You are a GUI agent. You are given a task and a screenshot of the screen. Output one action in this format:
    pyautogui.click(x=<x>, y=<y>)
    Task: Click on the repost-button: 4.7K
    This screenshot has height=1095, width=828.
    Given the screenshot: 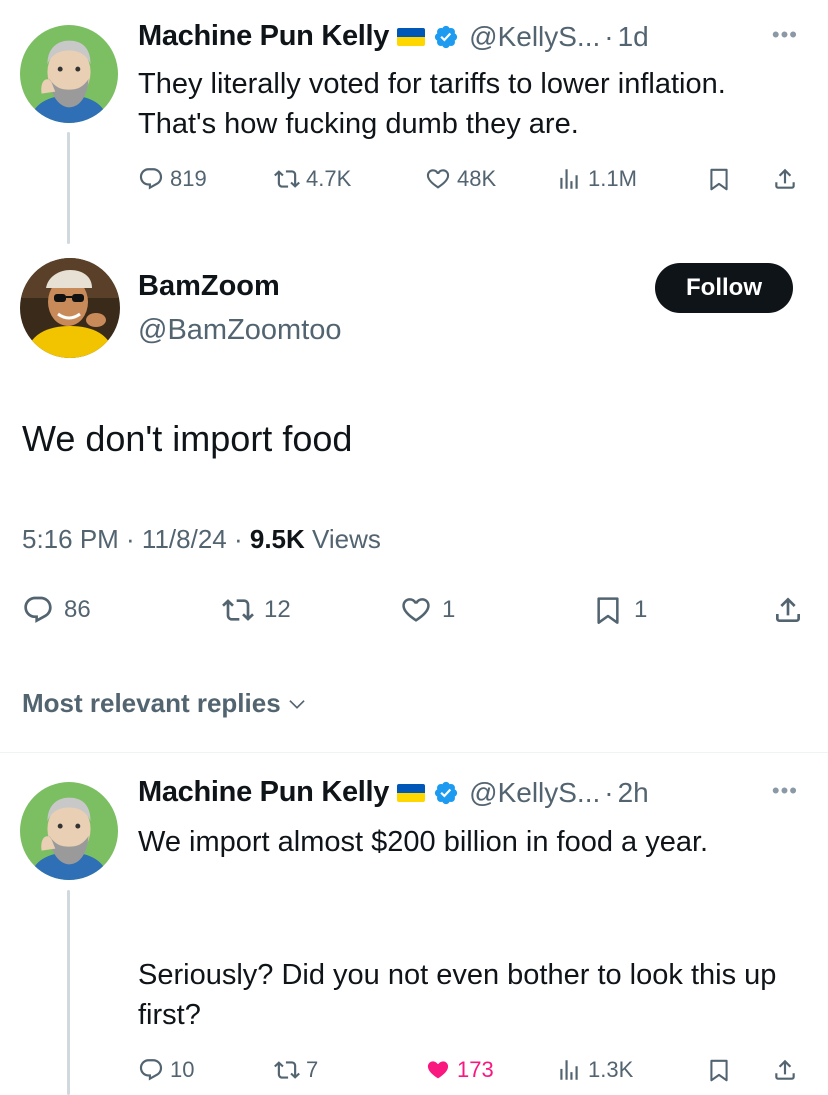 What is the action you would take?
    pyautogui.click(x=312, y=179)
    